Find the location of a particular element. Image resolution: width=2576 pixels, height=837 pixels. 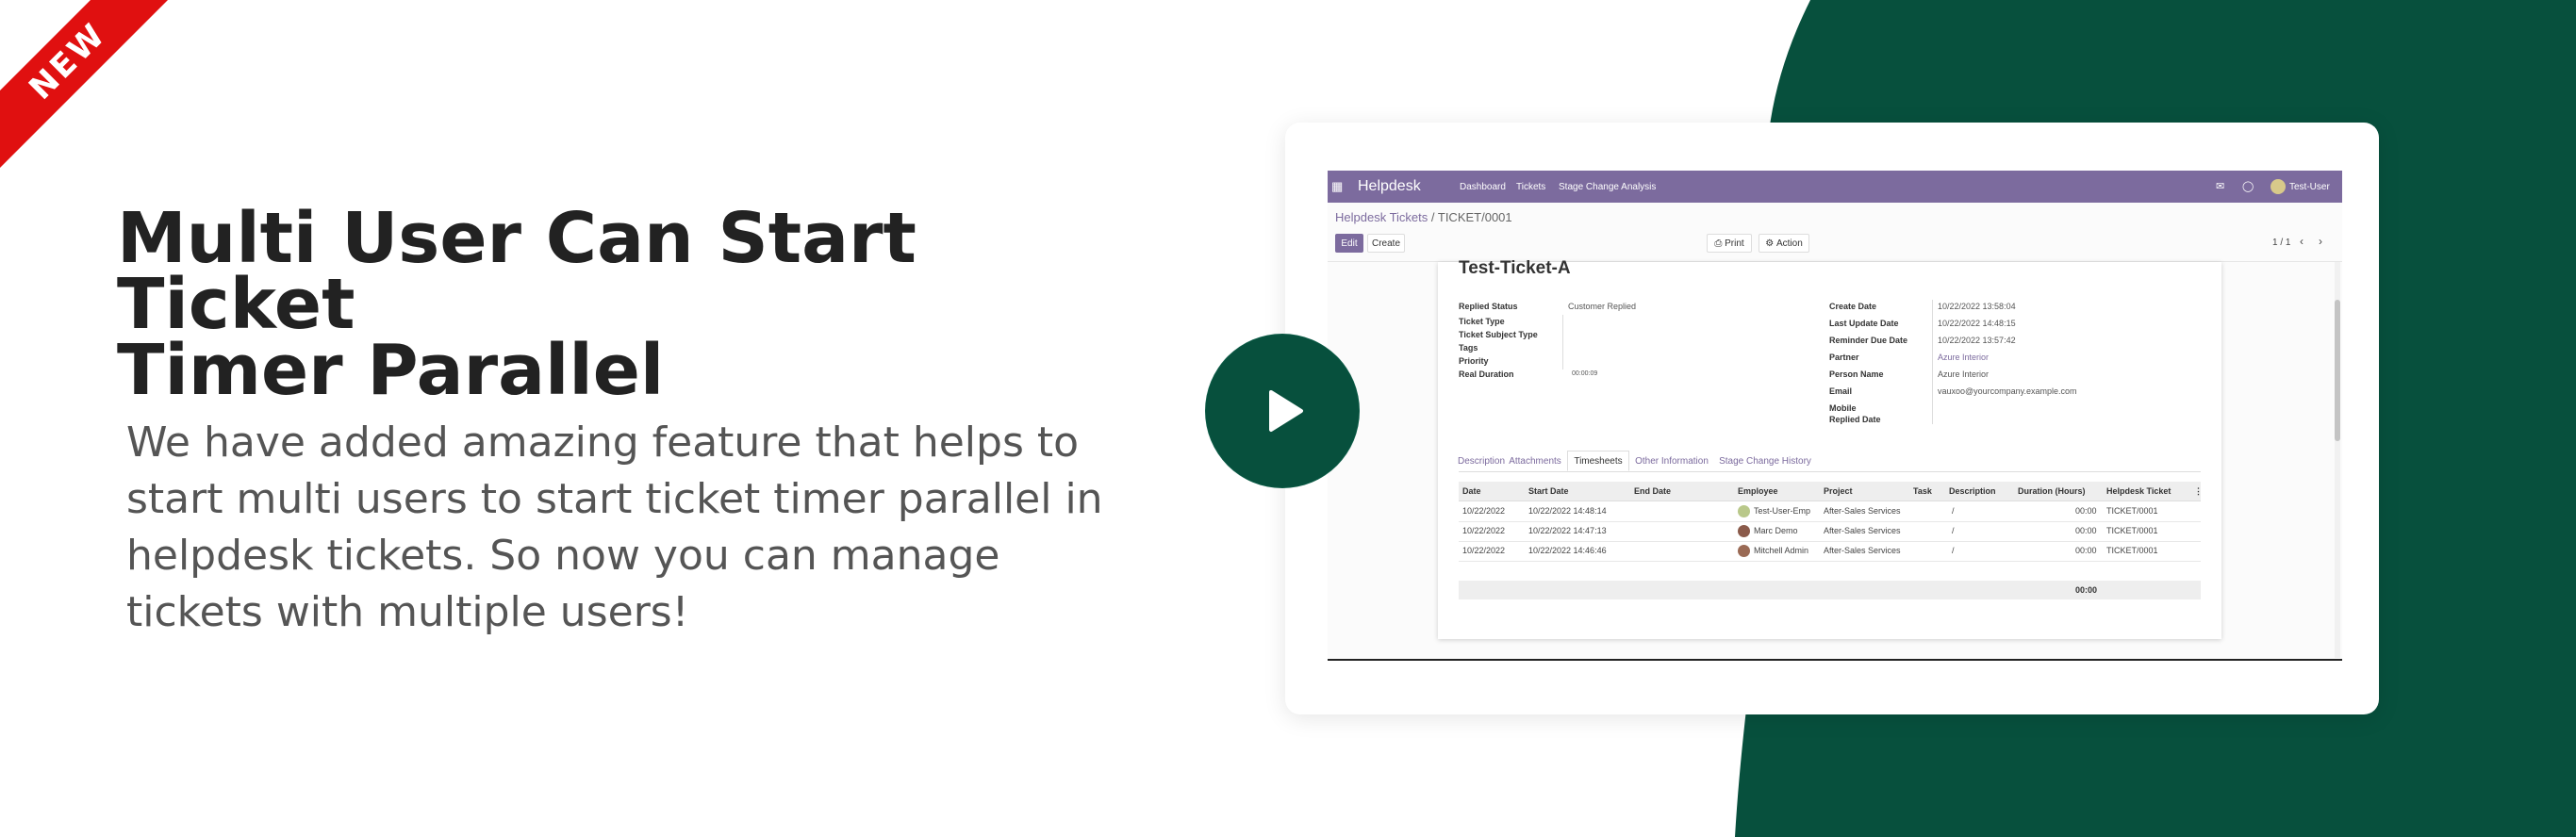

field-label-replied-status: Replied Status is located at coordinates (1488, 306).